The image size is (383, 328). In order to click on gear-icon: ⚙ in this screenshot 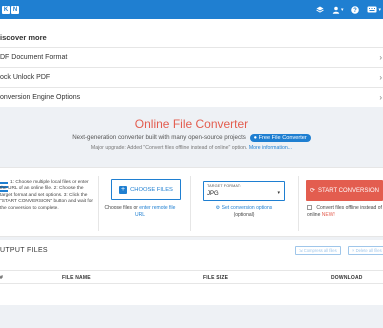, I will do `click(218, 208)`.